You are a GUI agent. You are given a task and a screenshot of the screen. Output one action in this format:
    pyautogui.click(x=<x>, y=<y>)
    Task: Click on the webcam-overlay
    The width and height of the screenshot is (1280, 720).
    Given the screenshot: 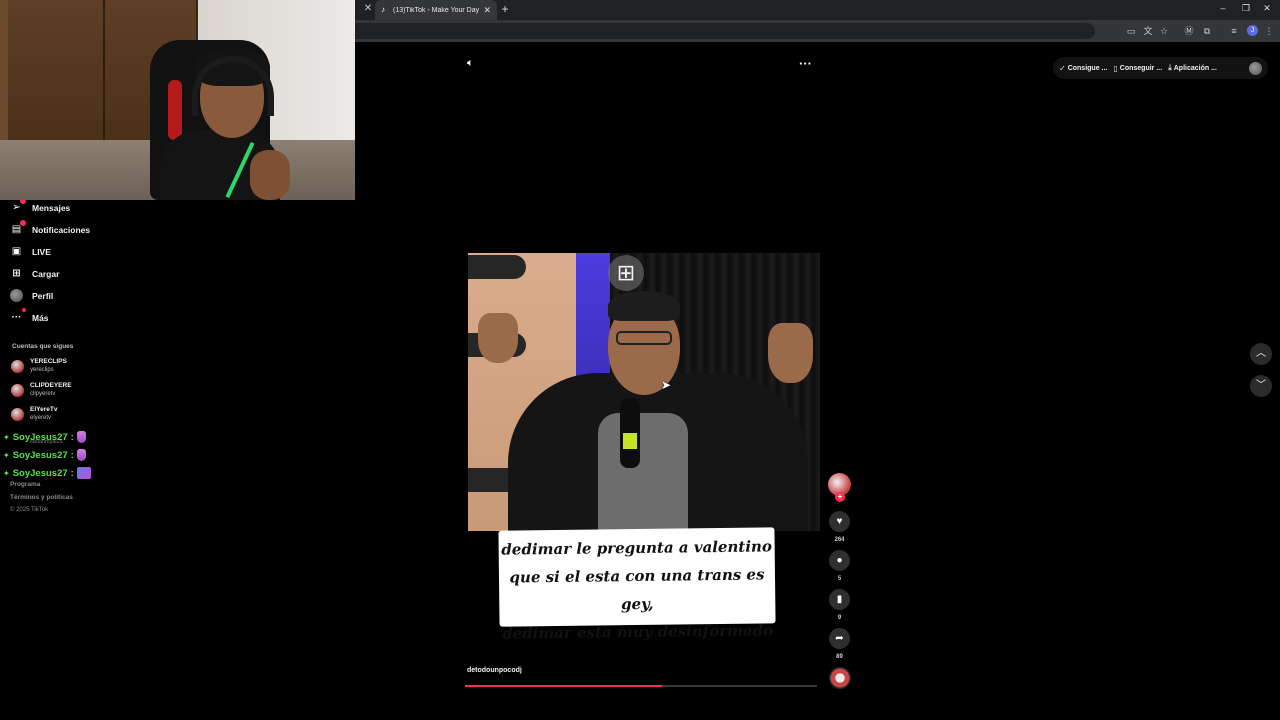 What is the action you would take?
    pyautogui.click(x=177, y=100)
    